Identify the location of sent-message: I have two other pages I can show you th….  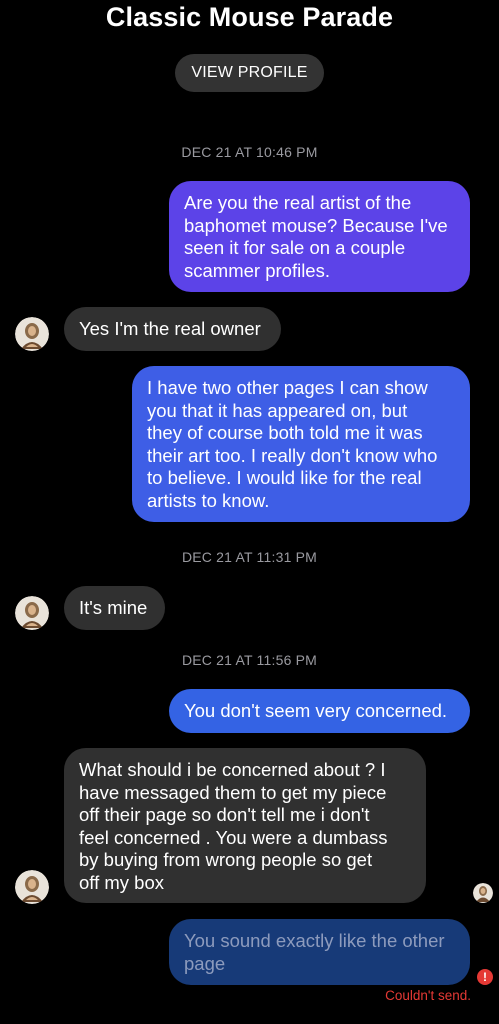
(301, 444).